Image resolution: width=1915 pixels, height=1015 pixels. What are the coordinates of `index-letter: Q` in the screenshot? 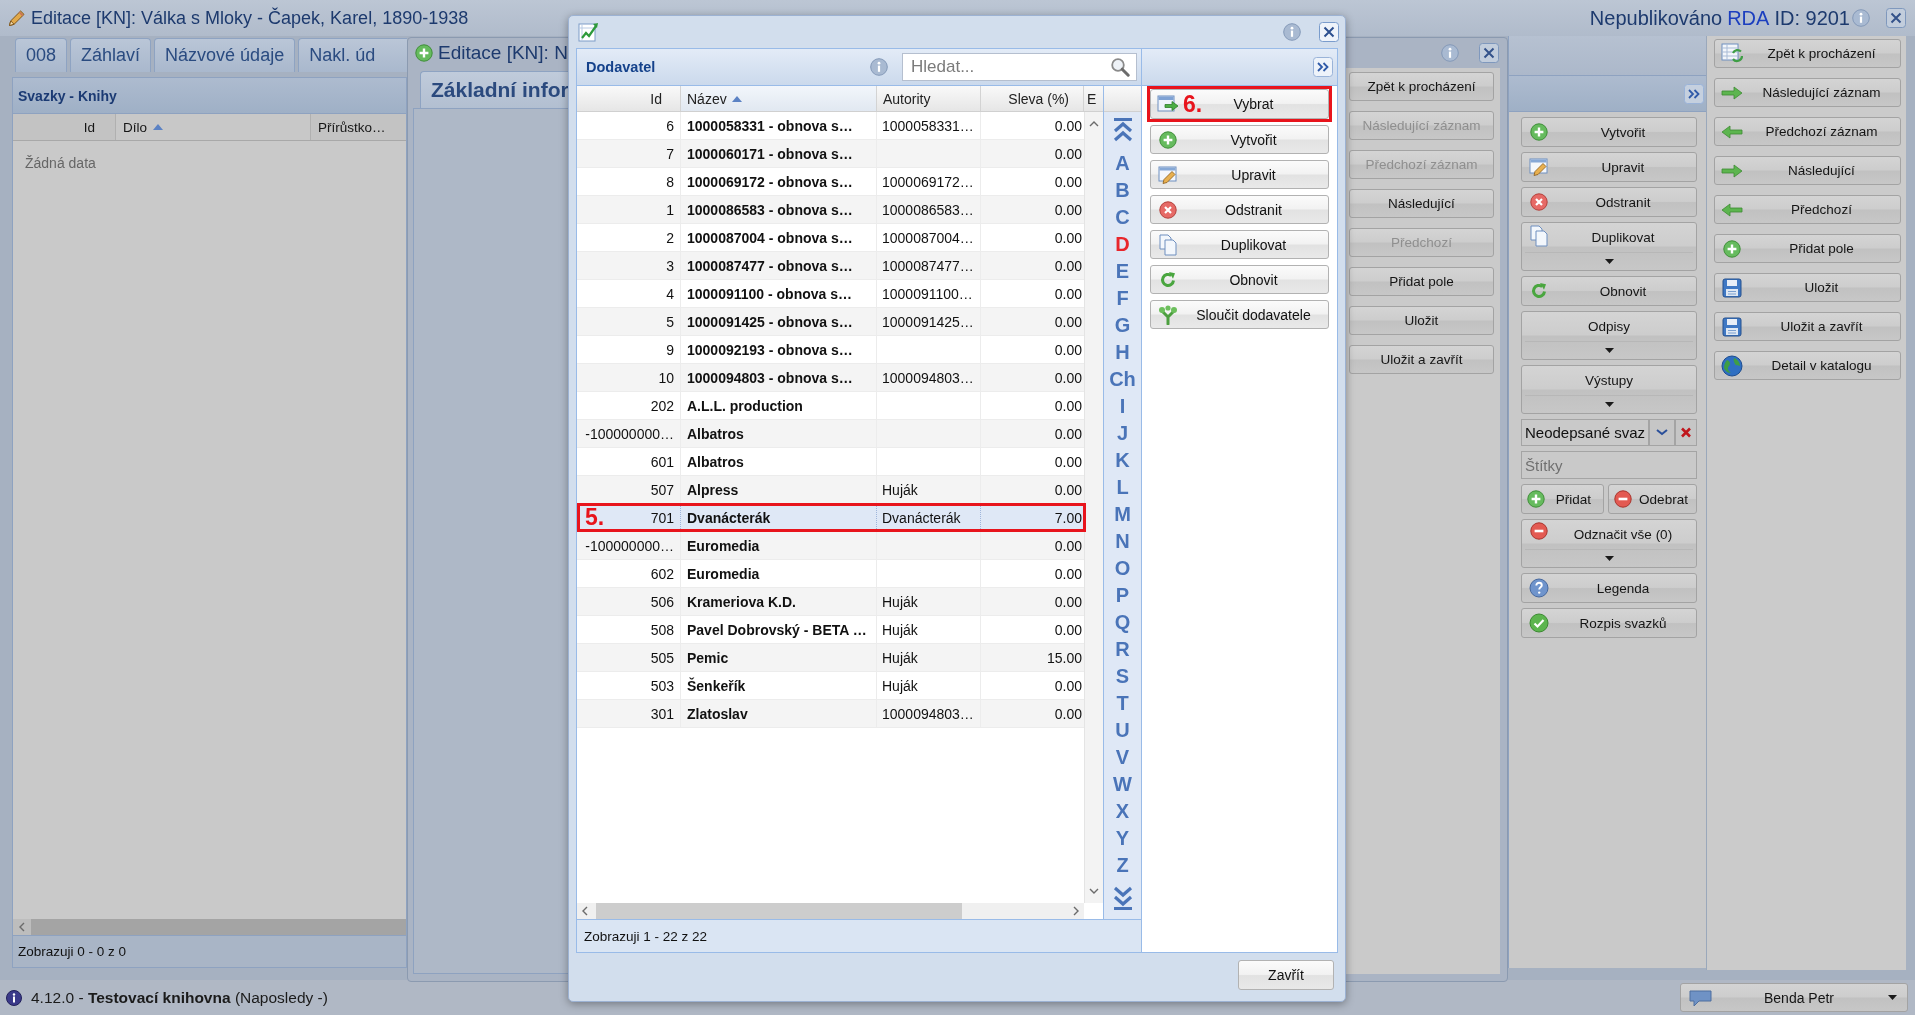 It's located at (1122, 622).